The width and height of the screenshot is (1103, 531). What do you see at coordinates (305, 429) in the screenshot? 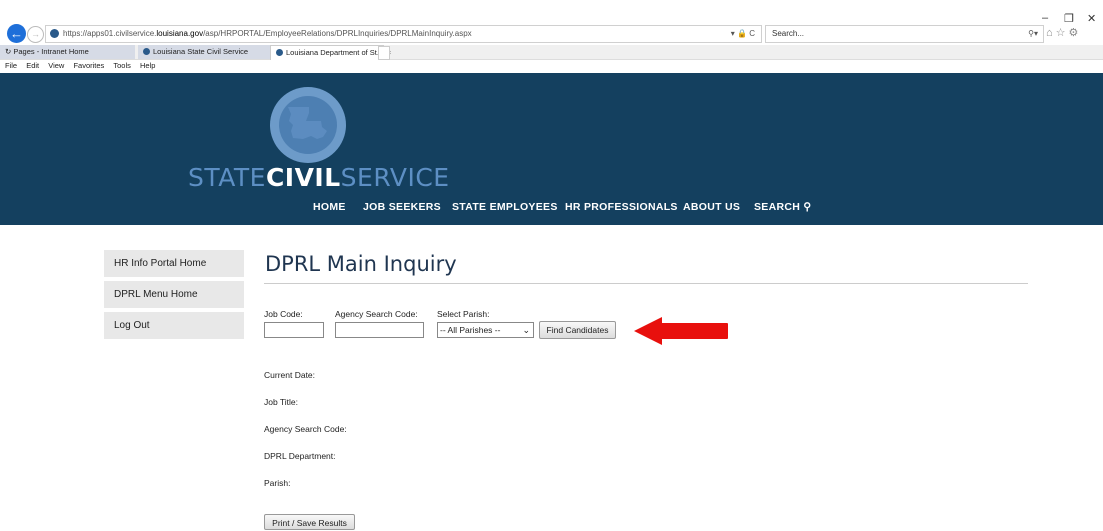
I see `agency-search-code-result-label: Agency Search Code:` at bounding box center [305, 429].